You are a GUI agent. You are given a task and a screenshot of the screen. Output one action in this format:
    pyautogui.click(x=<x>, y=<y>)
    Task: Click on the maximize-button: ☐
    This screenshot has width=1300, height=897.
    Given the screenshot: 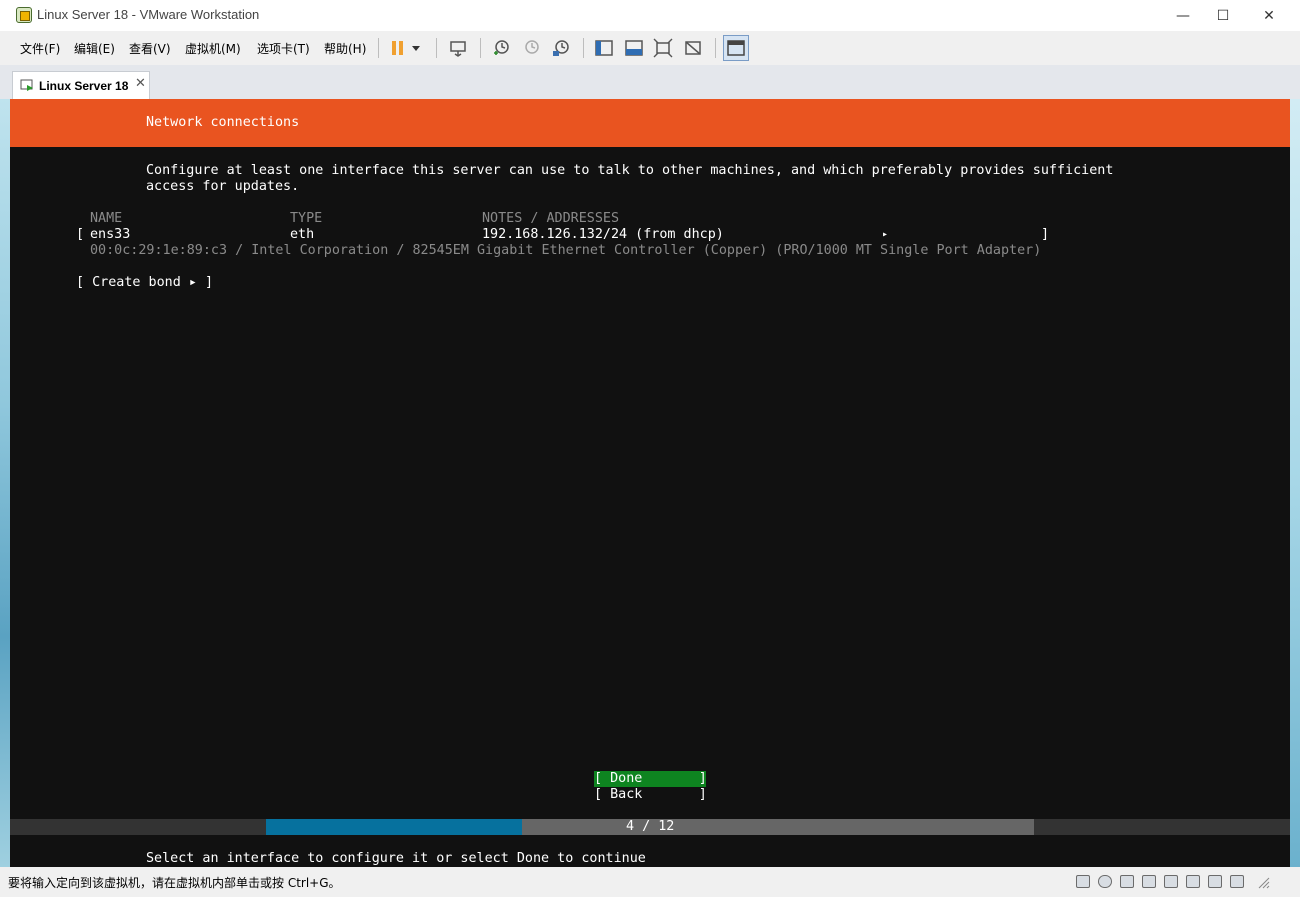 What is the action you would take?
    pyautogui.click(x=1223, y=15)
    